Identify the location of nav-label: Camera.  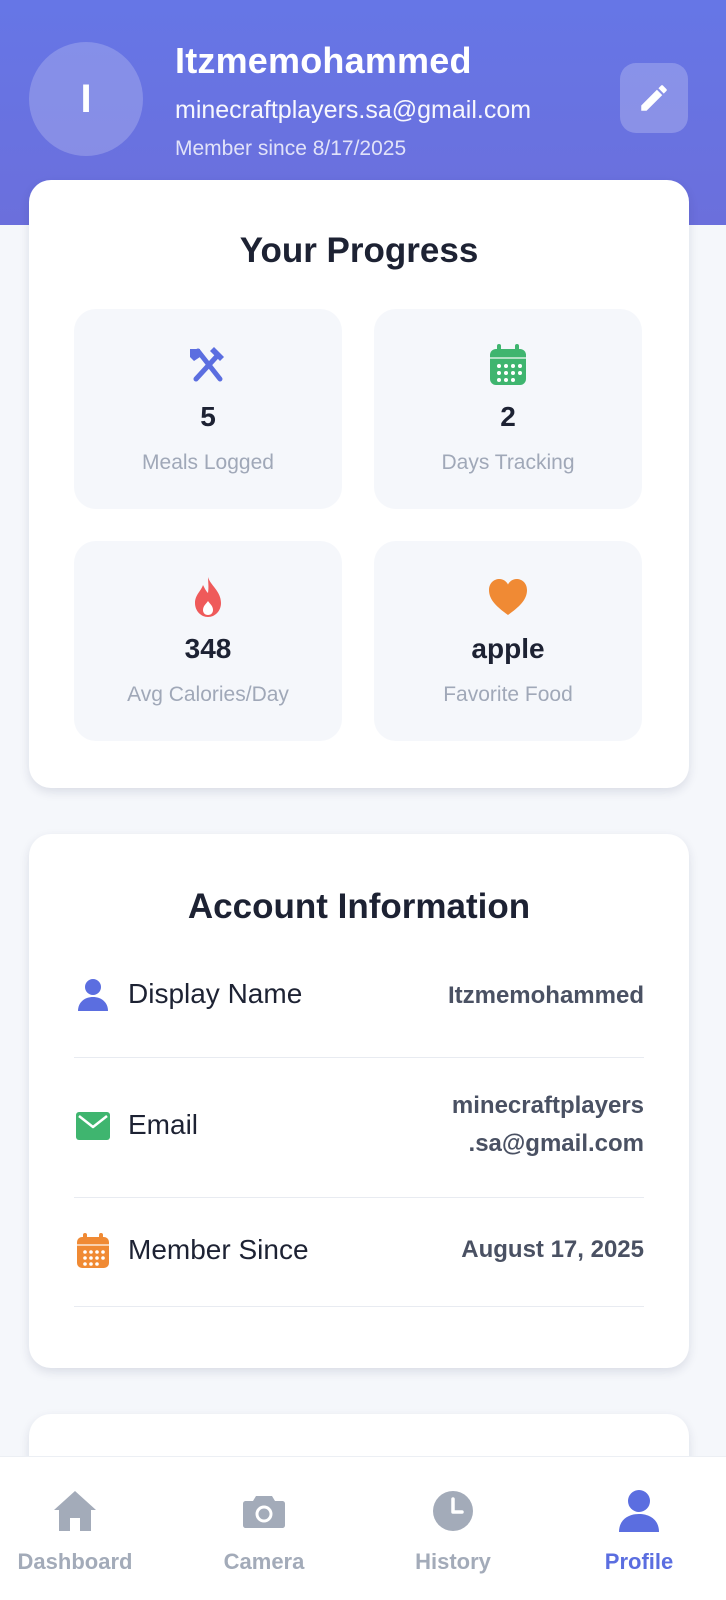
(264, 1561).